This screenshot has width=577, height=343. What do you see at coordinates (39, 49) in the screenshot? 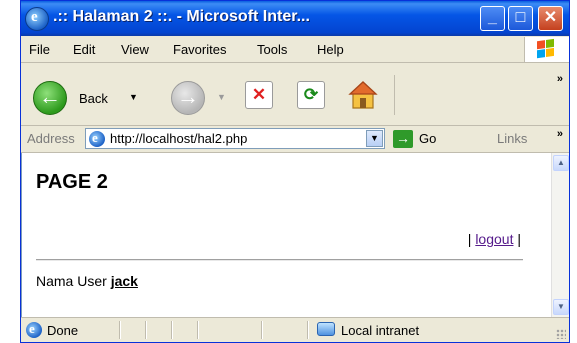
I see `menu-file: File` at bounding box center [39, 49].